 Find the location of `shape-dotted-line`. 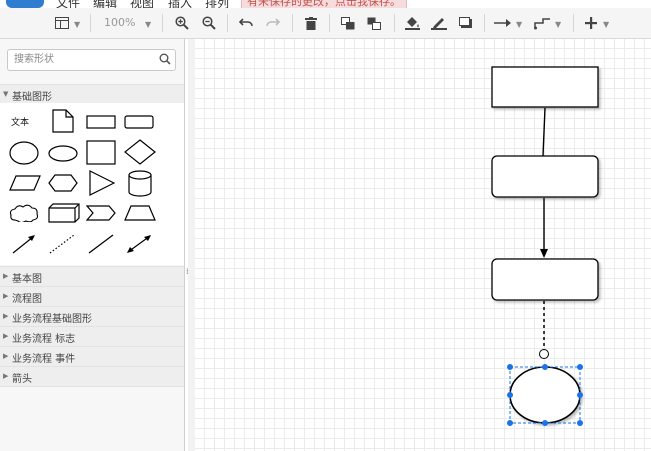

shape-dotted-line is located at coordinates (62, 244).